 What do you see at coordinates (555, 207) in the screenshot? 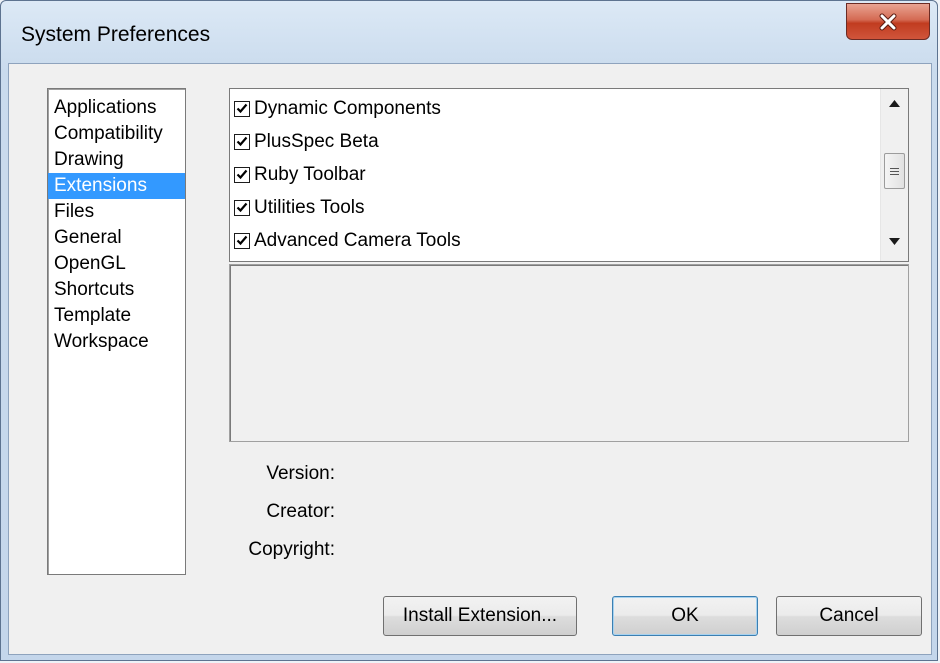
I see `extension-item: Utilities Tools` at bounding box center [555, 207].